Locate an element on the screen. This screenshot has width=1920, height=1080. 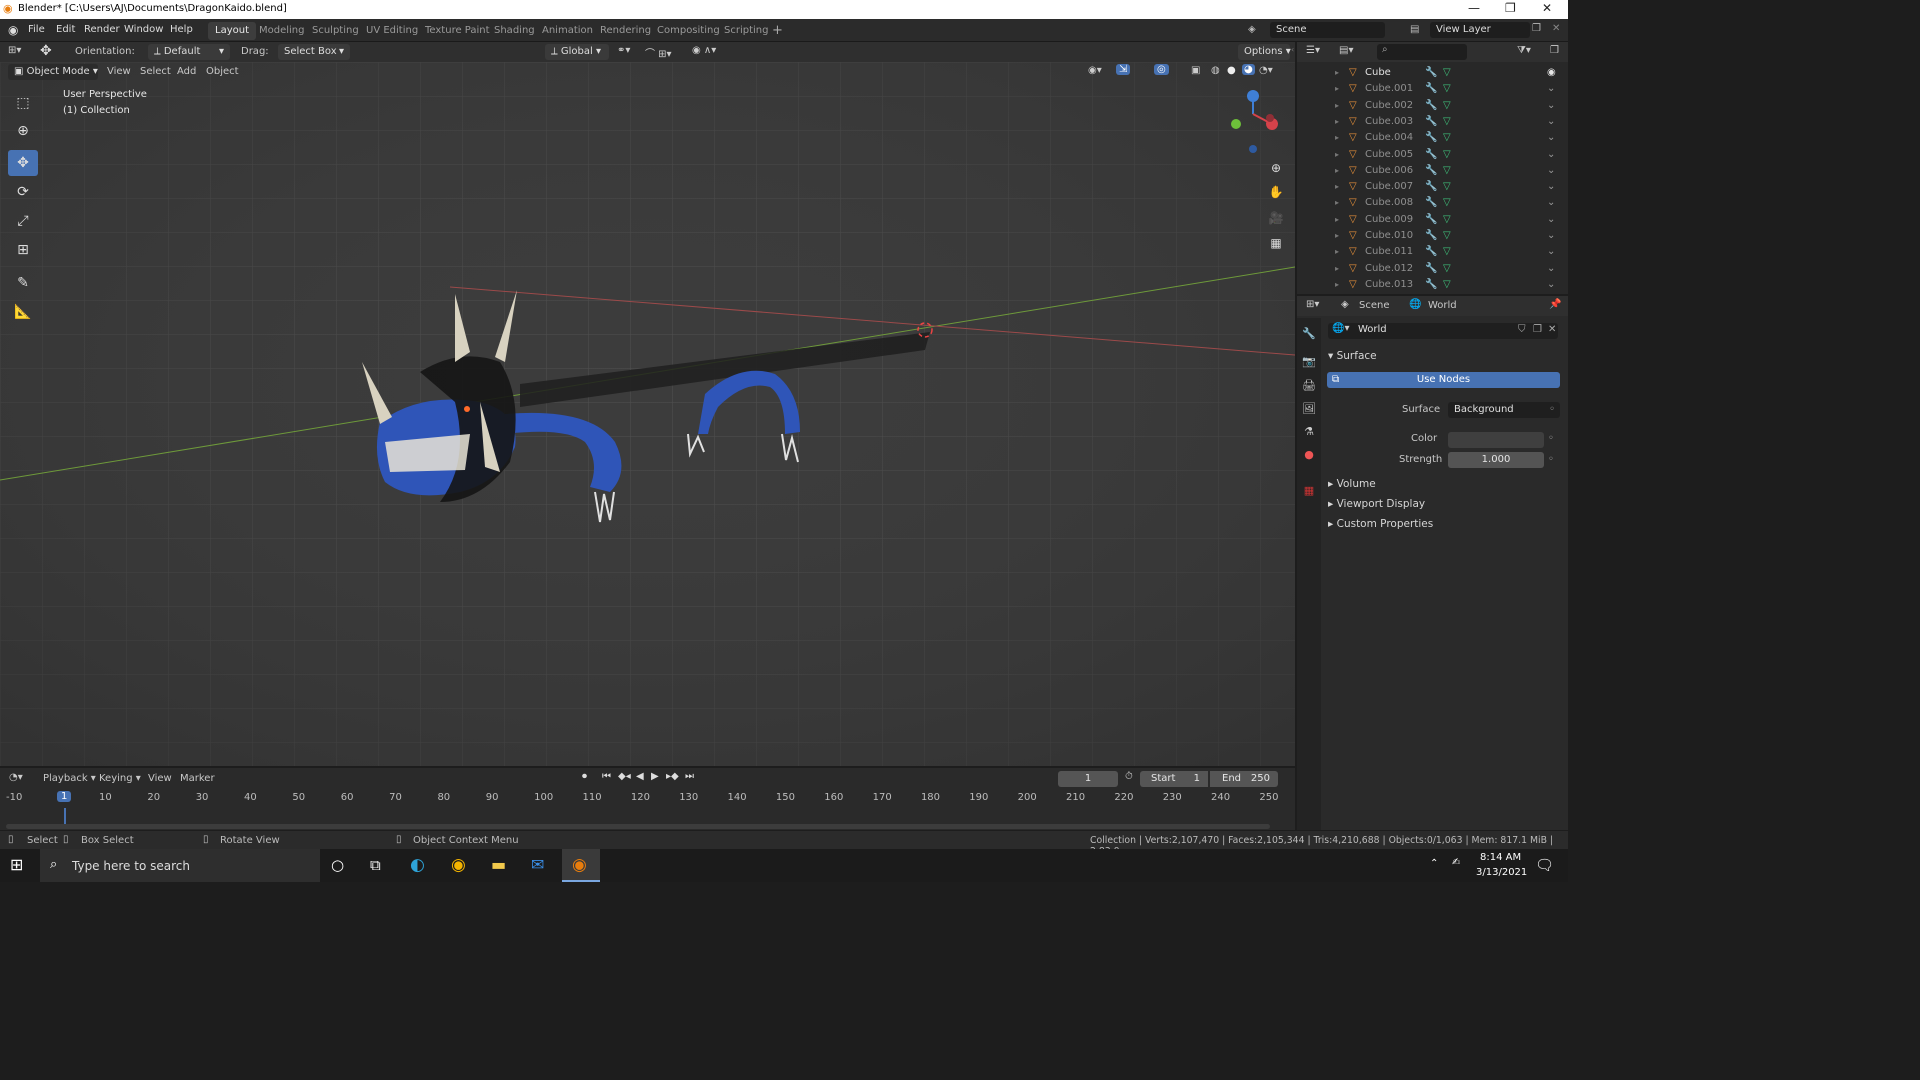
strength-socket-icon: ◦ is located at coordinates (1551, 459).